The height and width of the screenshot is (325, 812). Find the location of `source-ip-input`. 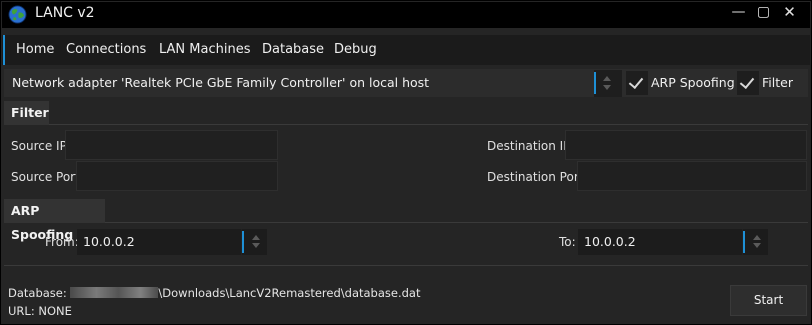

source-ip-input is located at coordinates (171, 145).